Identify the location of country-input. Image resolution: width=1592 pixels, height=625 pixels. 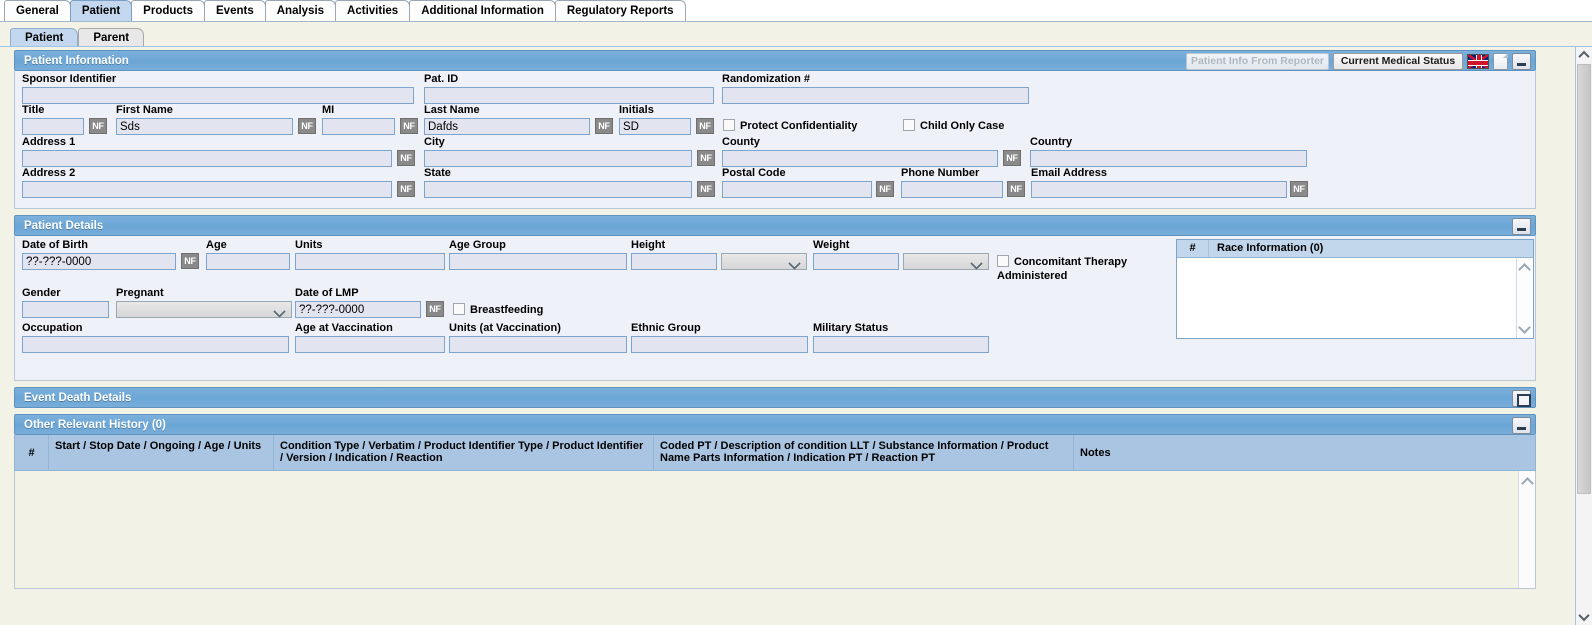
(1168, 158).